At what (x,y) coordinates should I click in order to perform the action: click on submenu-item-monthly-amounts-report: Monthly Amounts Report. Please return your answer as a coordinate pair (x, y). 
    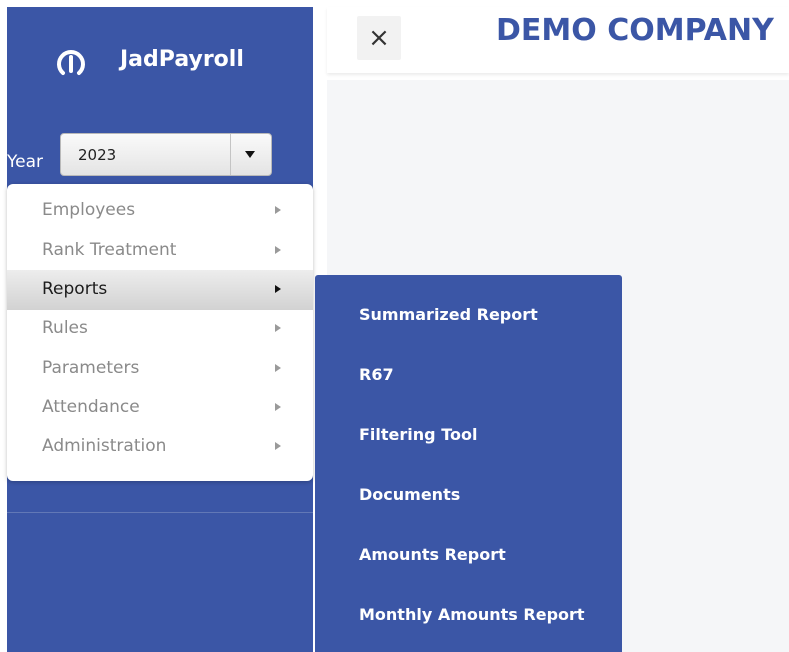
    Looking at the image, I should click on (472, 614).